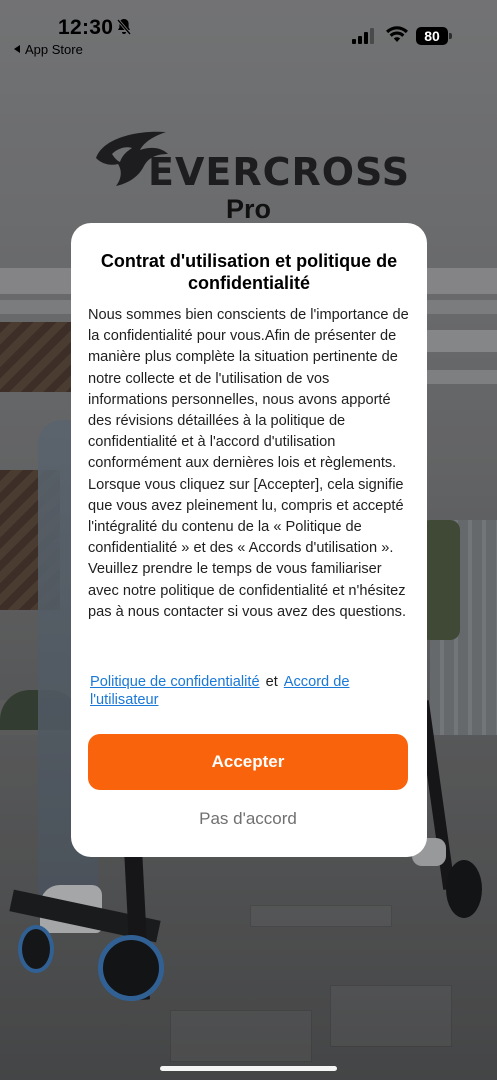 This screenshot has width=497, height=1080. I want to click on back-to-app-store-link: App Store, so click(48, 49).